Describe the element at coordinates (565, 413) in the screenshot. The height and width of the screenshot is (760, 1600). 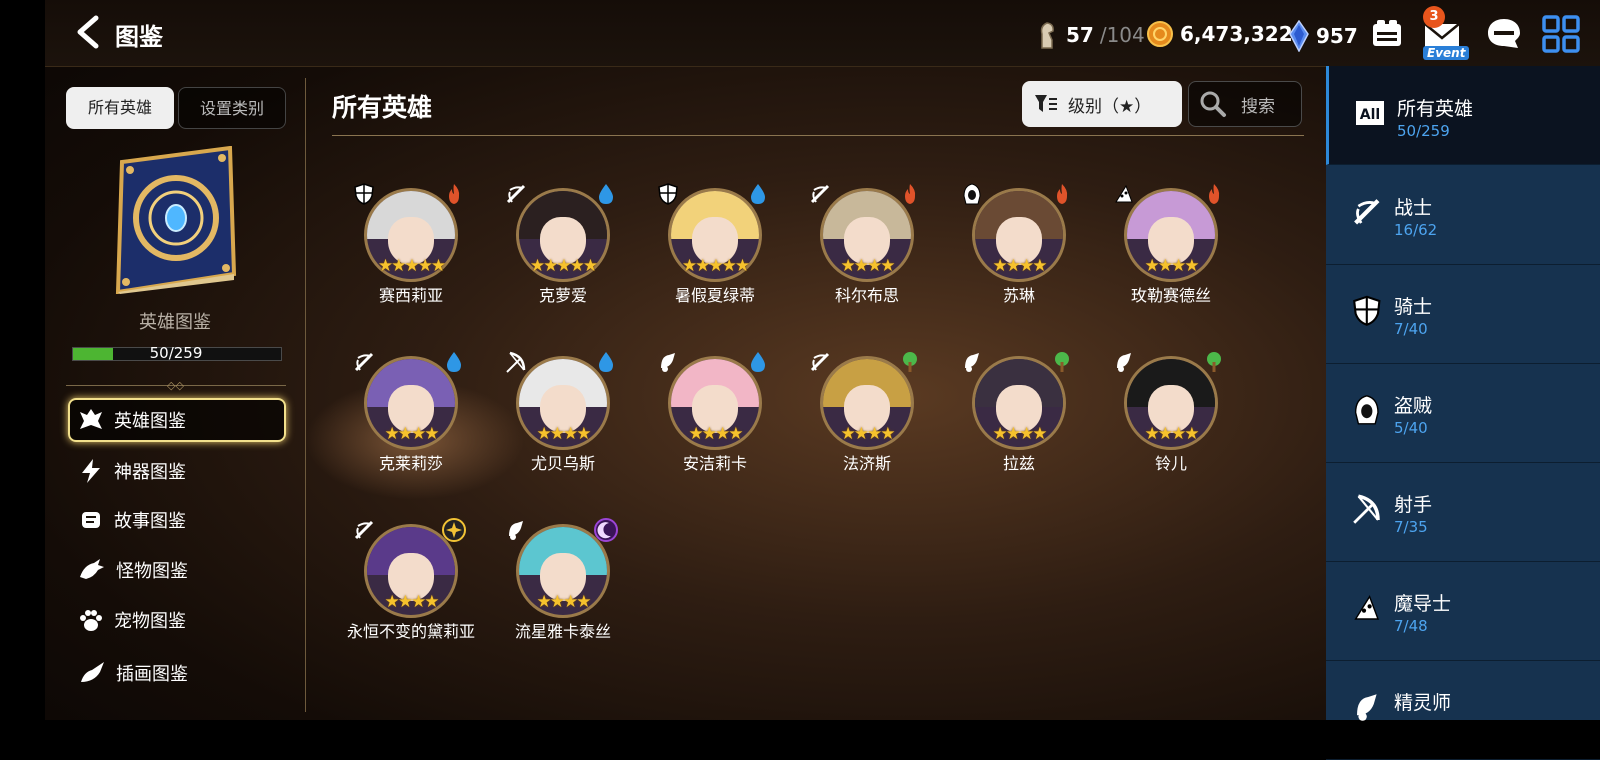
I see `hero-card: ★★★★ 尤贝乌斯` at that location.